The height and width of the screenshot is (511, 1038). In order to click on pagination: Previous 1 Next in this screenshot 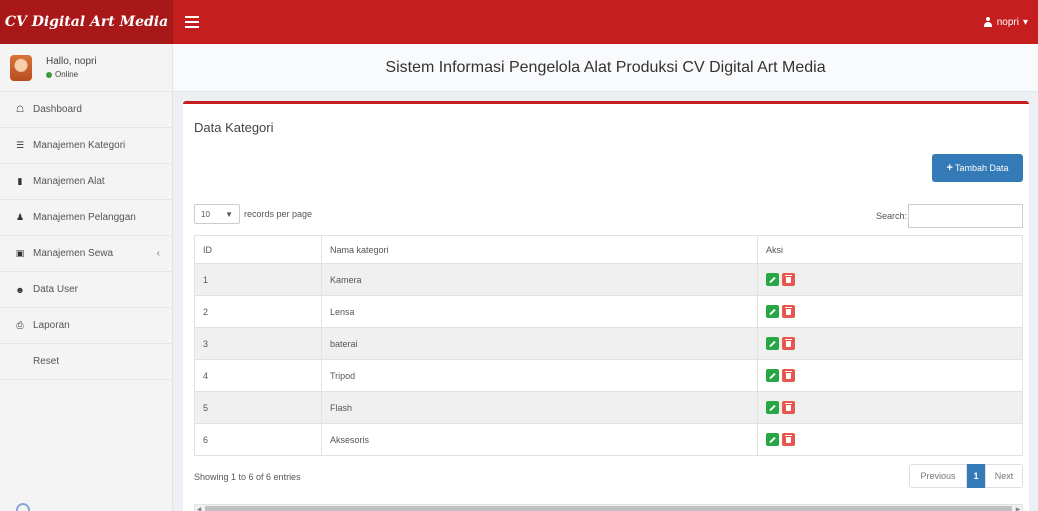, I will do `click(966, 476)`.